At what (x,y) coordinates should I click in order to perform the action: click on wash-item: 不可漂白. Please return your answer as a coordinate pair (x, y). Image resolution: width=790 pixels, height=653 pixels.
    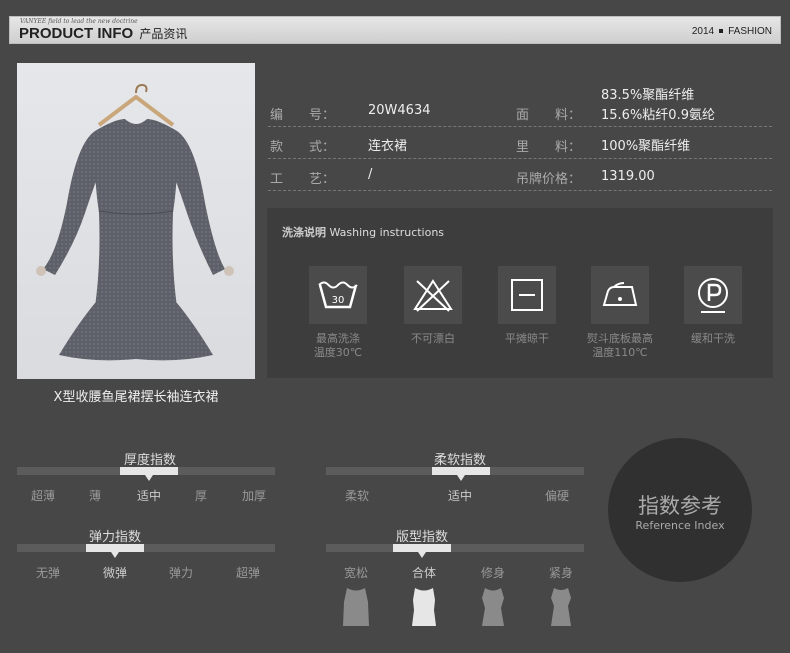
    Looking at the image, I should click on (433, 306).